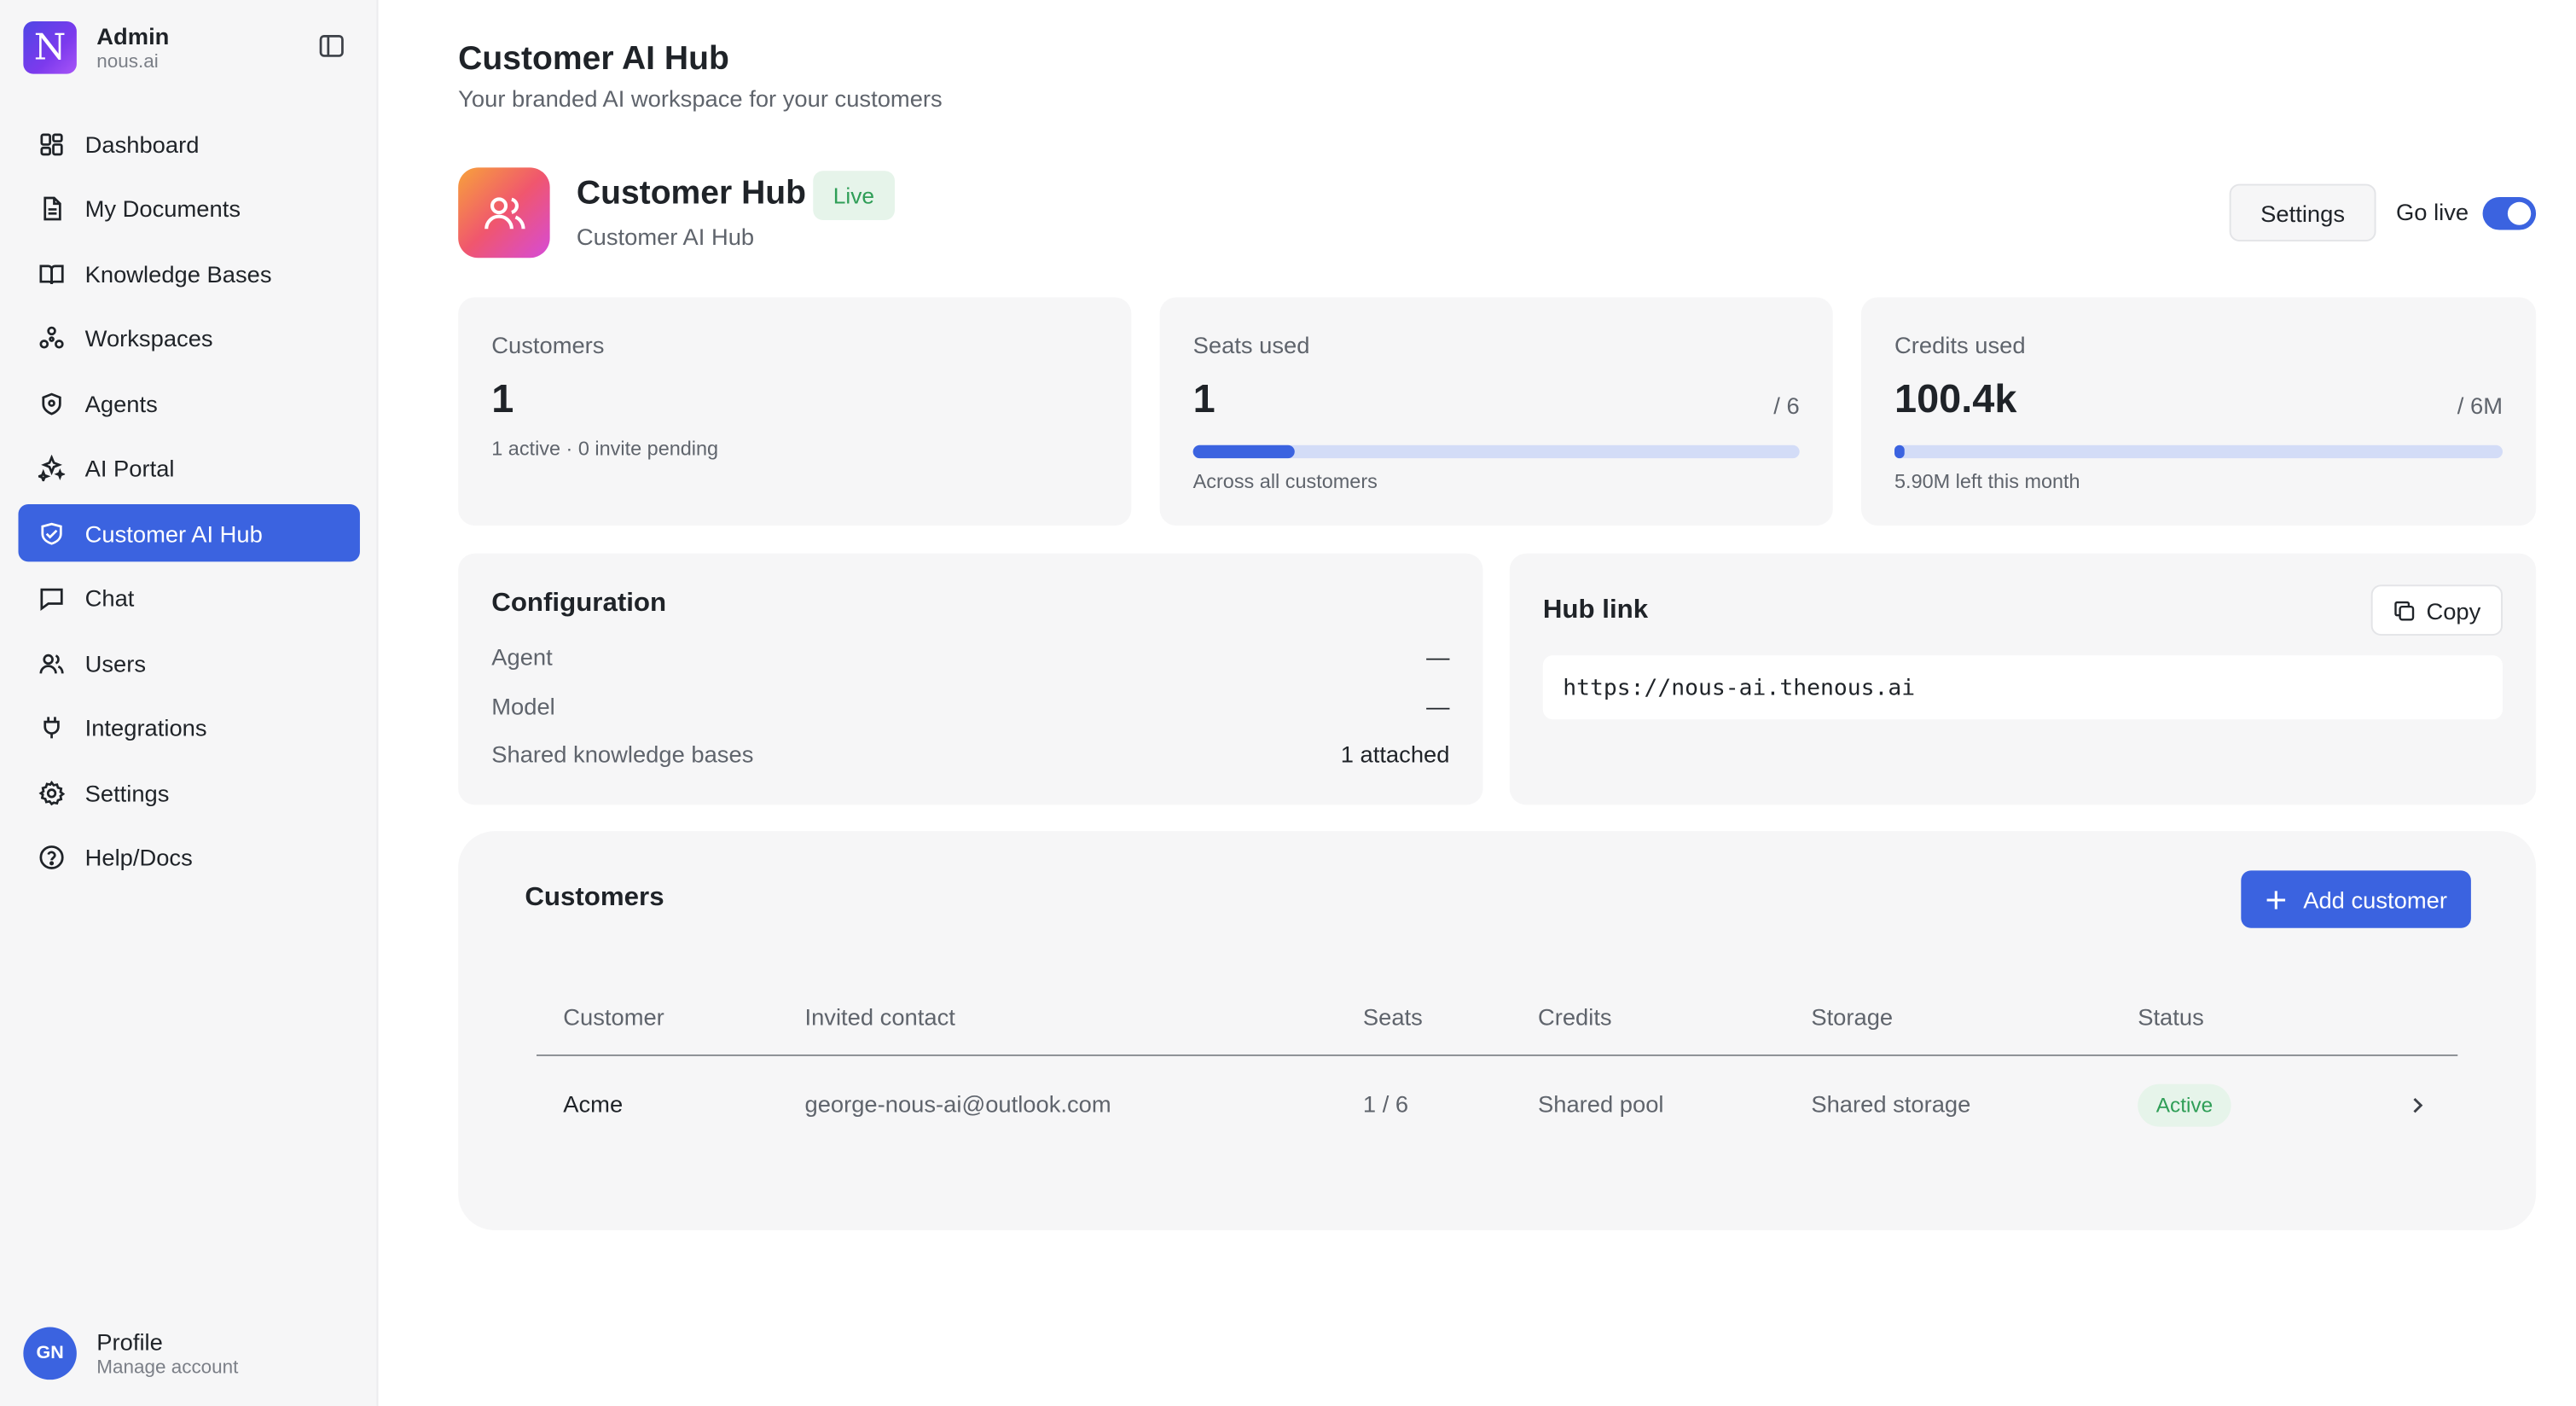  Describe the element at coordinates (51, 403) in the screenshot. I see `agent-icon` at that location.